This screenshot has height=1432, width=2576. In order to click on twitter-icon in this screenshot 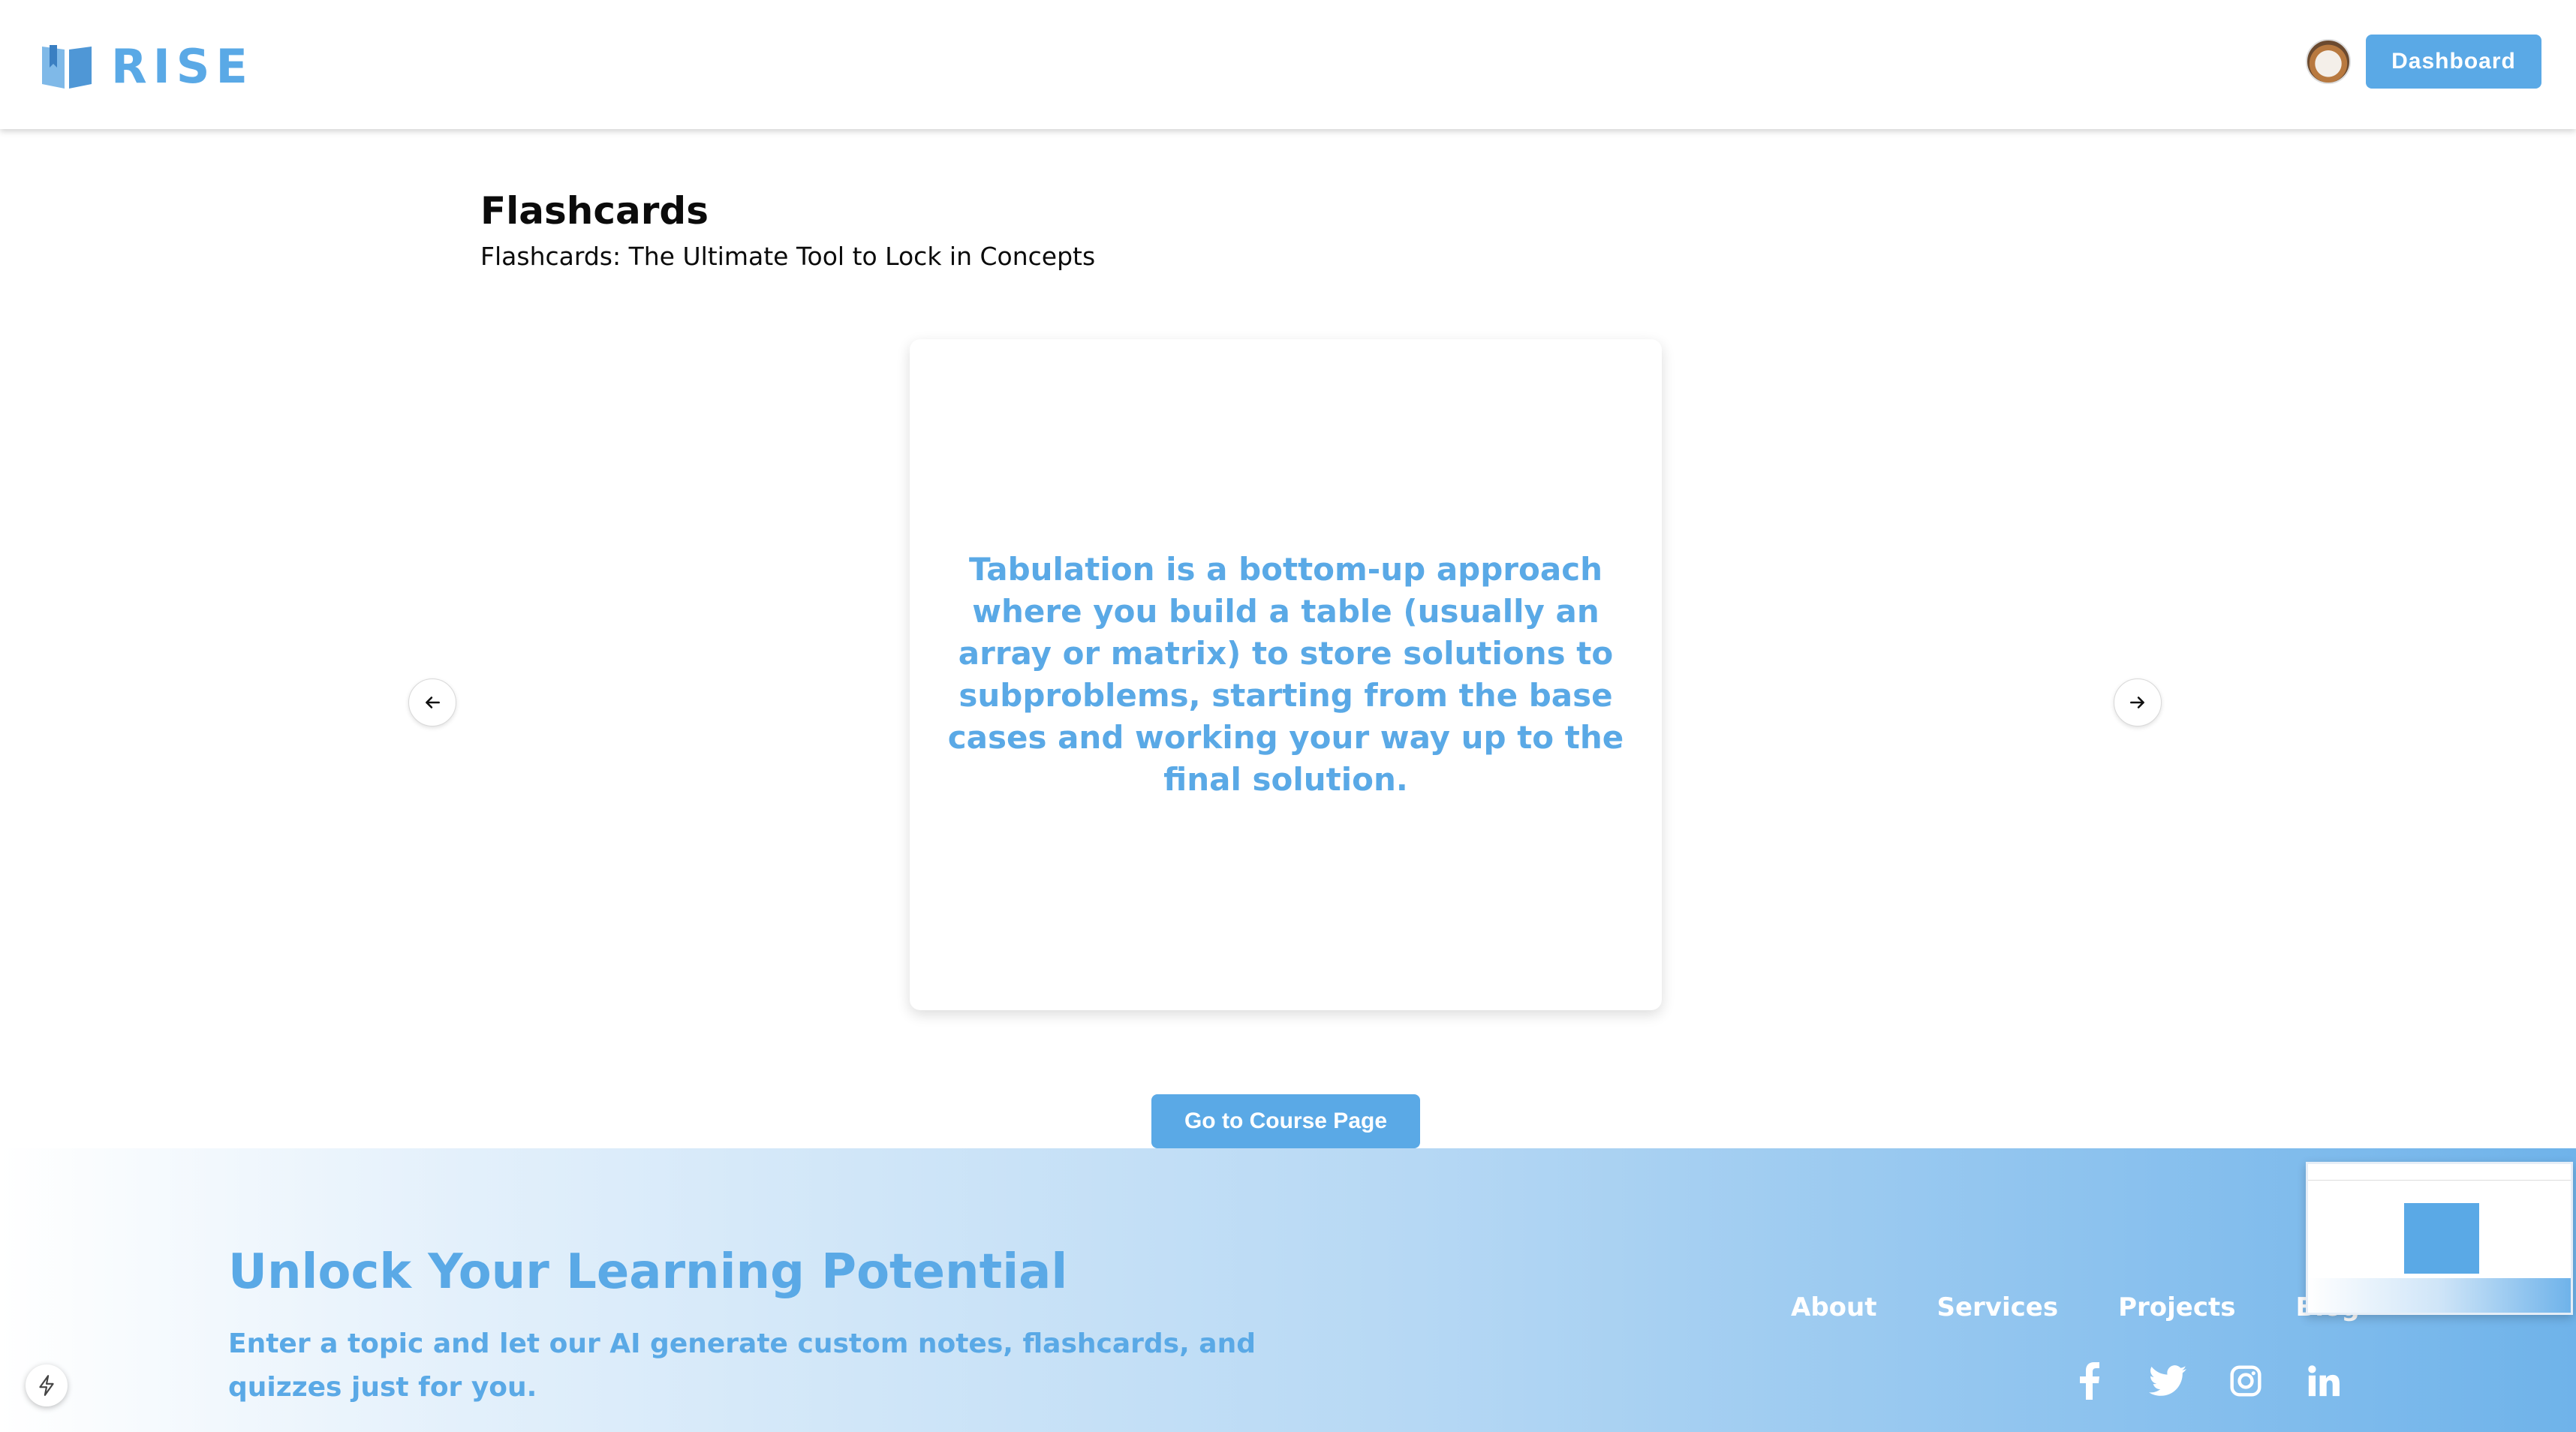, I will do `click(2167, 1380)`.